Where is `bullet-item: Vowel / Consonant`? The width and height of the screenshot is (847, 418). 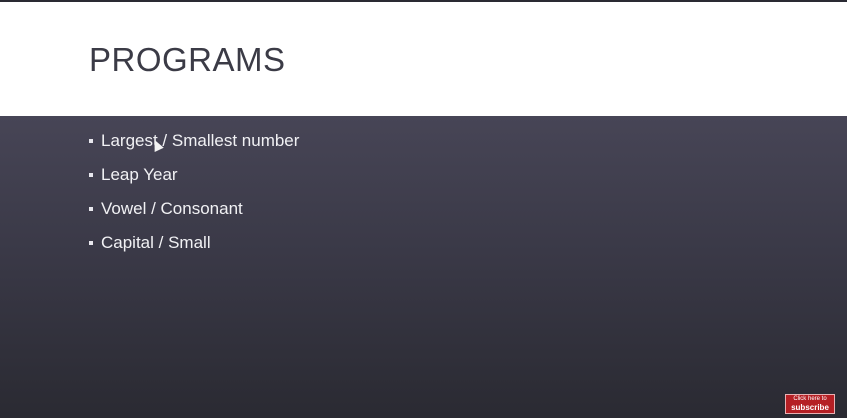 bullet-item: Vowel / Consonant is located at coordinates (194, 216).